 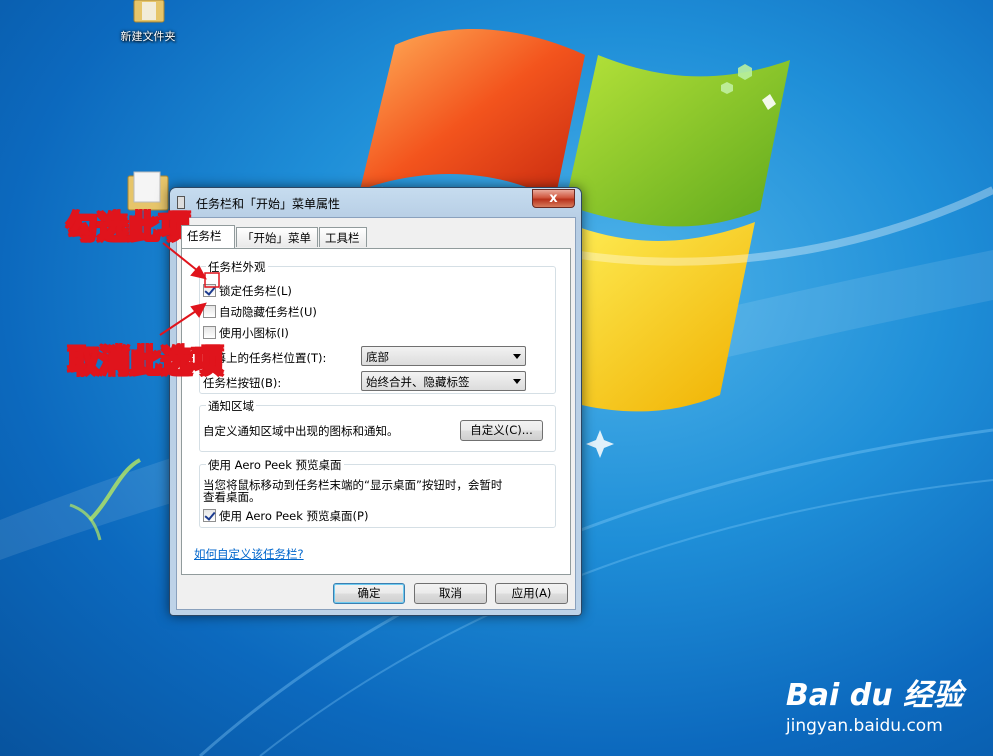 I want to click on highlight-lock-checkbox, so click(x=212, y=280).